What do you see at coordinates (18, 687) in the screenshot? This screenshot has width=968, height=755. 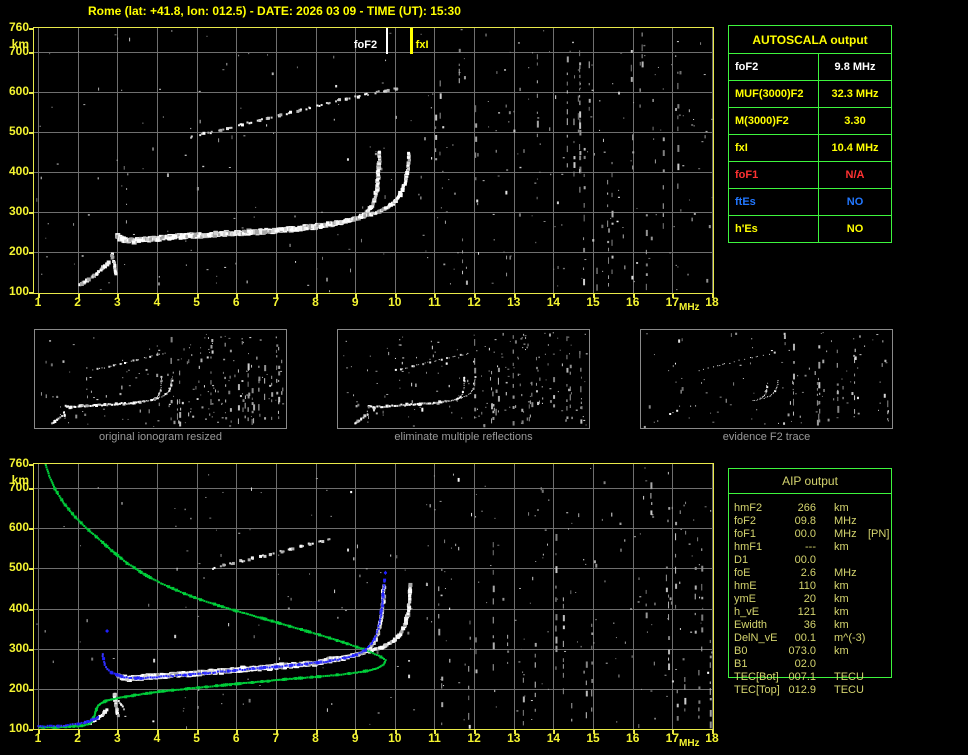 I see `y-tick-label: 200` at bounding box center [18, 687].